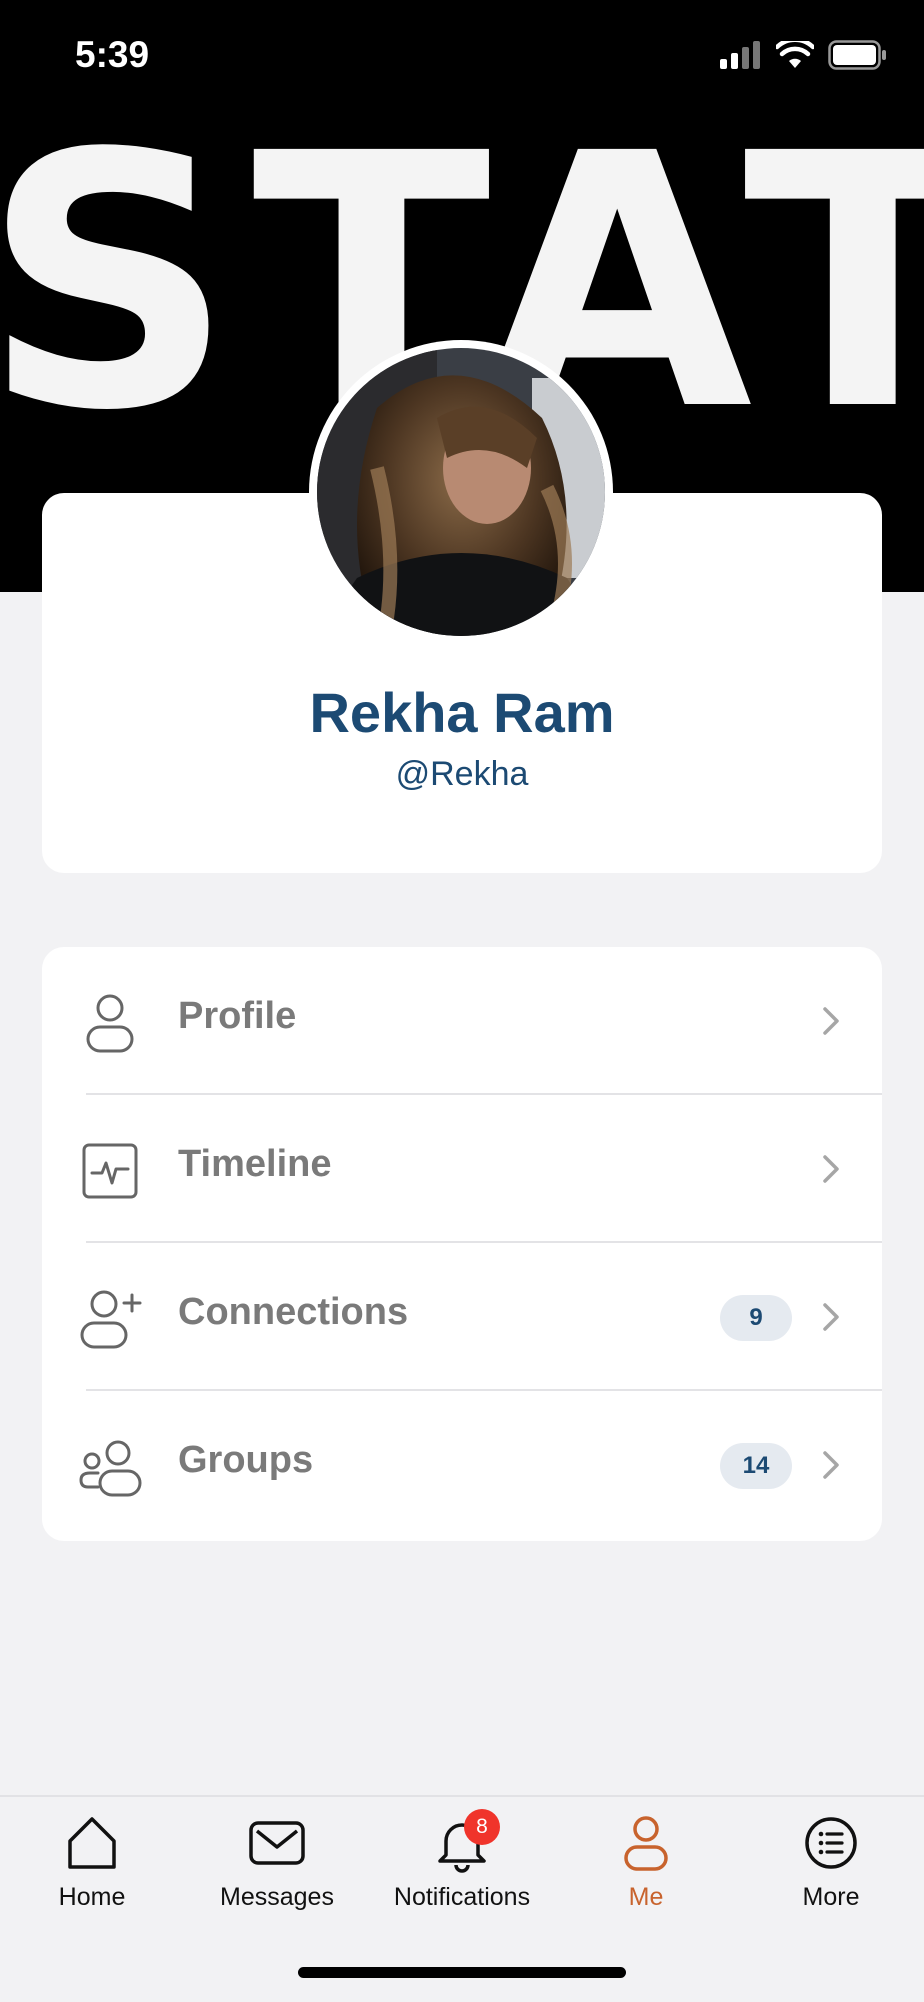 This screenshot has width=924, height=2002. Describe the element at coordinates (462, 1465) in the screenshot. I see `menu-item-groups: Groups 14` at that location.